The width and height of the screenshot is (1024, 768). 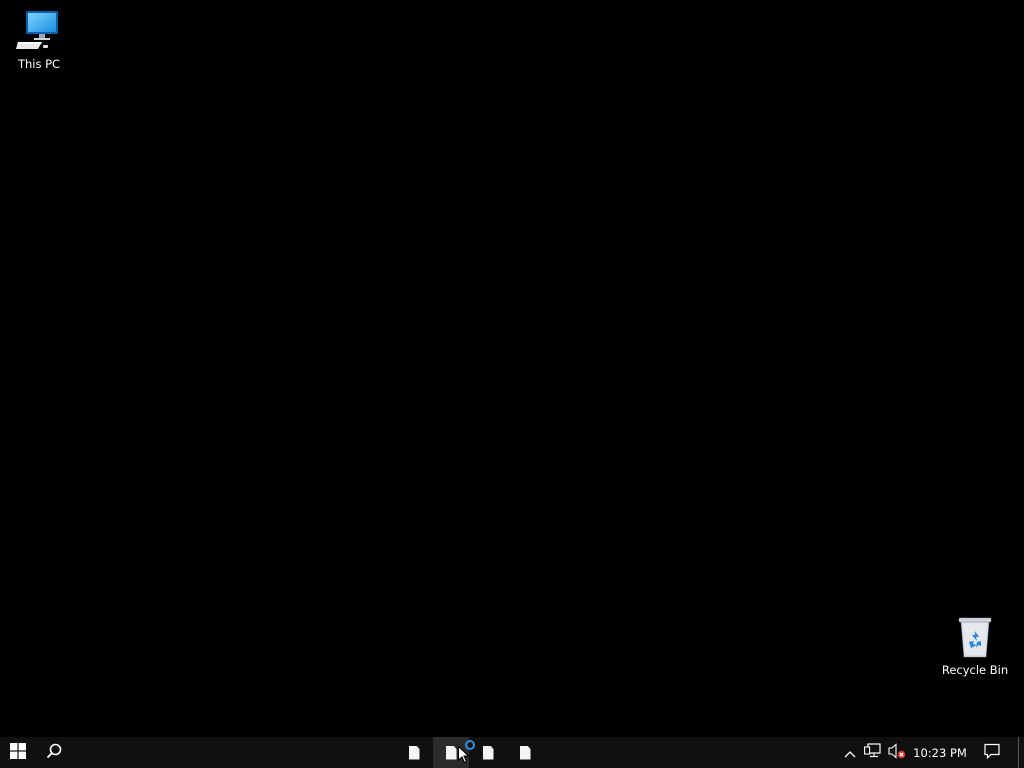 I want to click on taskbar-clock: 10:23 PM, so click(x=940, y=752).